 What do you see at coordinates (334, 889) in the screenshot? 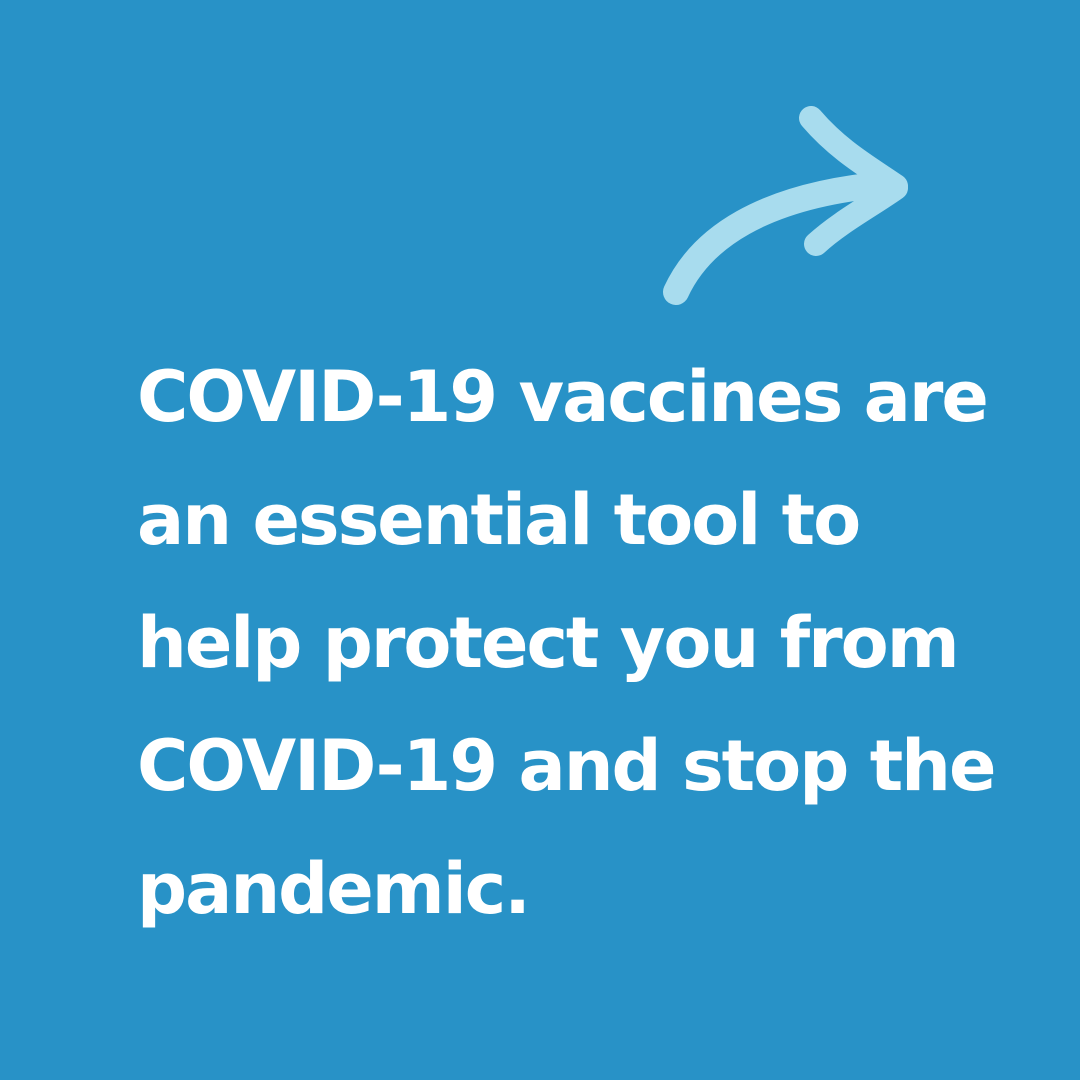
I see `message-line-5: pandemic.` at bounding box center [334, 889].